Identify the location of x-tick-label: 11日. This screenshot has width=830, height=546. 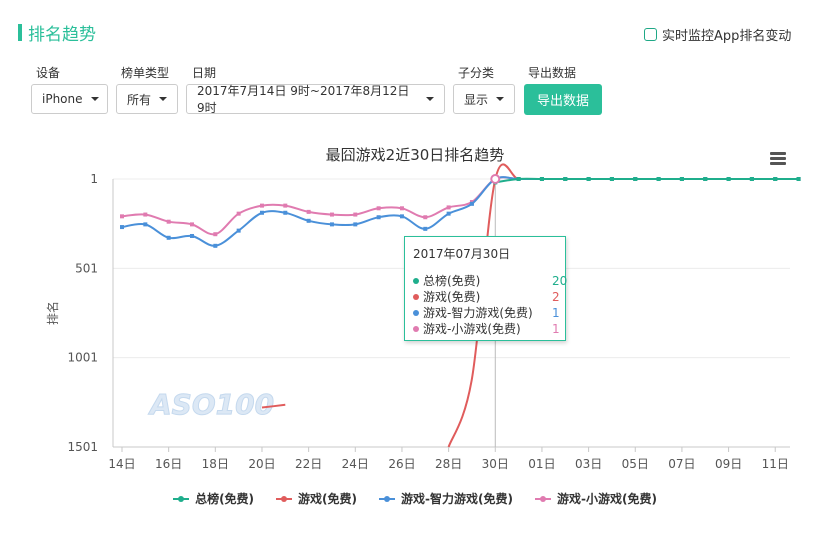
(775, 464).